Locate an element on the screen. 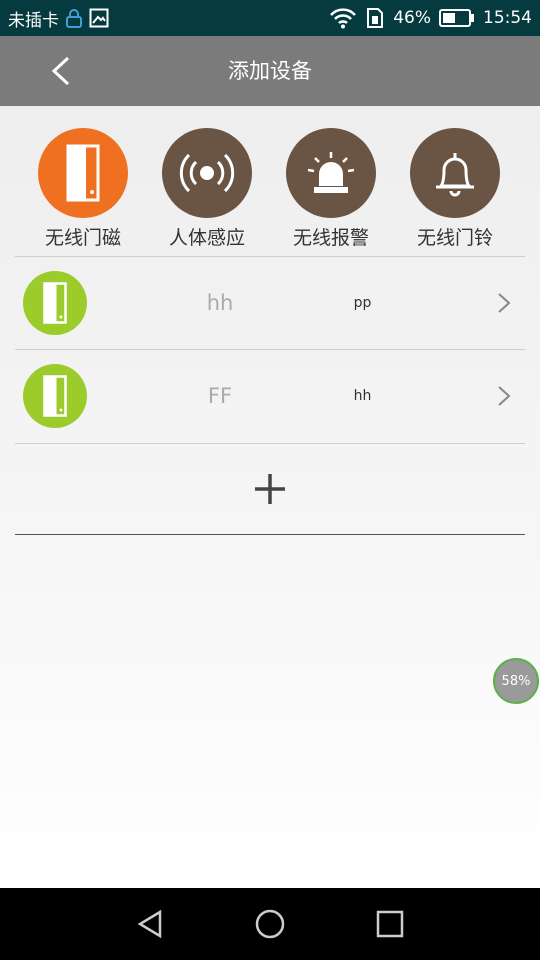 The width and height of the screenshot is (540, 960). back-triangle-icon is located at coordinates (149, 924).